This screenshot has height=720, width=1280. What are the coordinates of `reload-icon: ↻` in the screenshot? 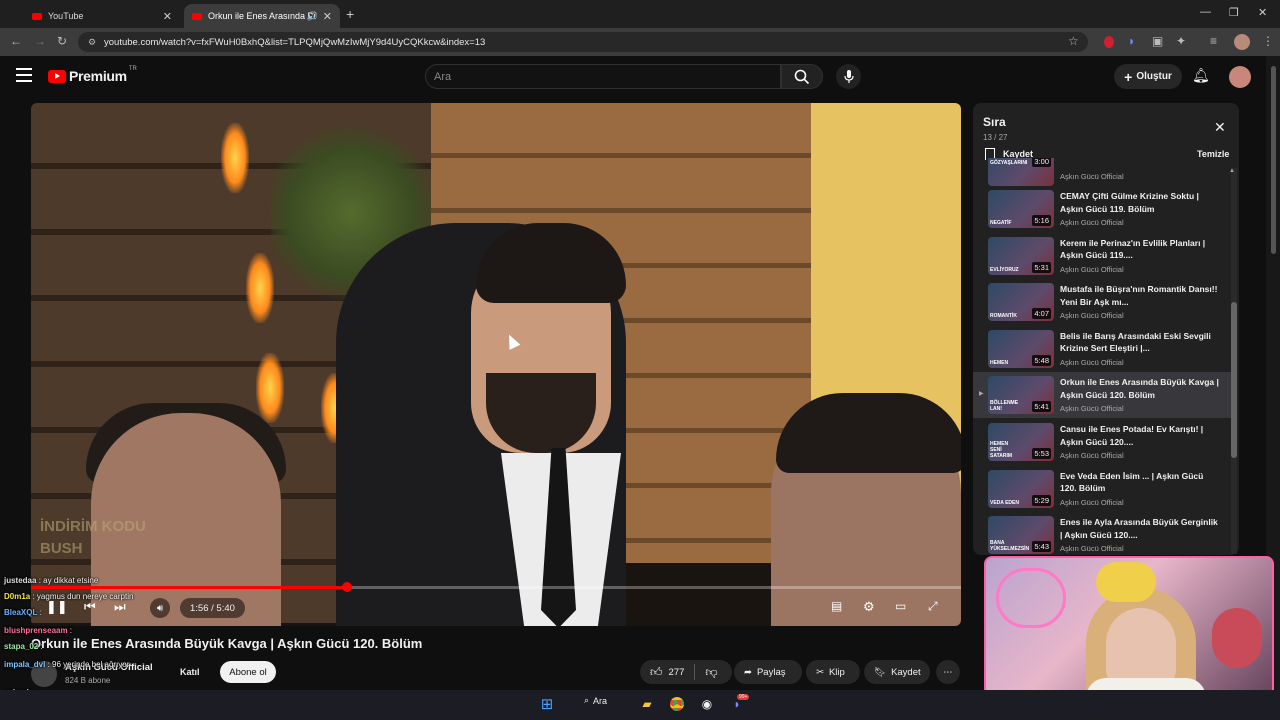 It's located at (62, 41).